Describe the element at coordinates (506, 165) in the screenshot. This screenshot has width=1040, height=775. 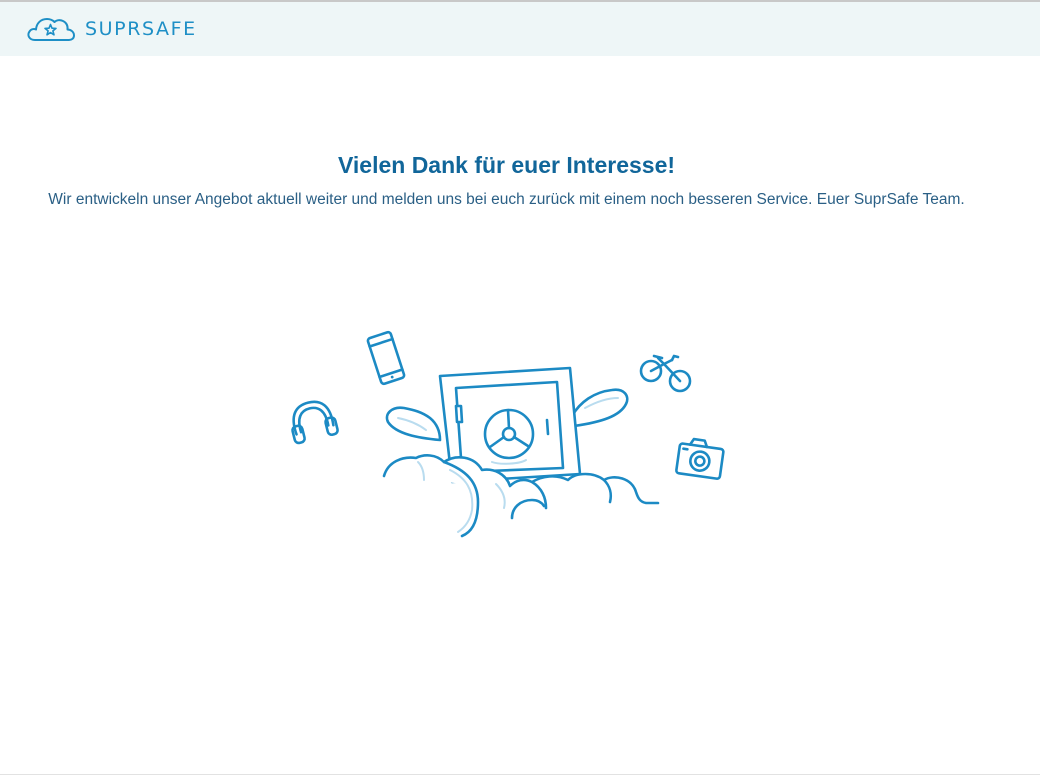
I see `page-title: Vielen Dank für euer Interesse!` at that location.